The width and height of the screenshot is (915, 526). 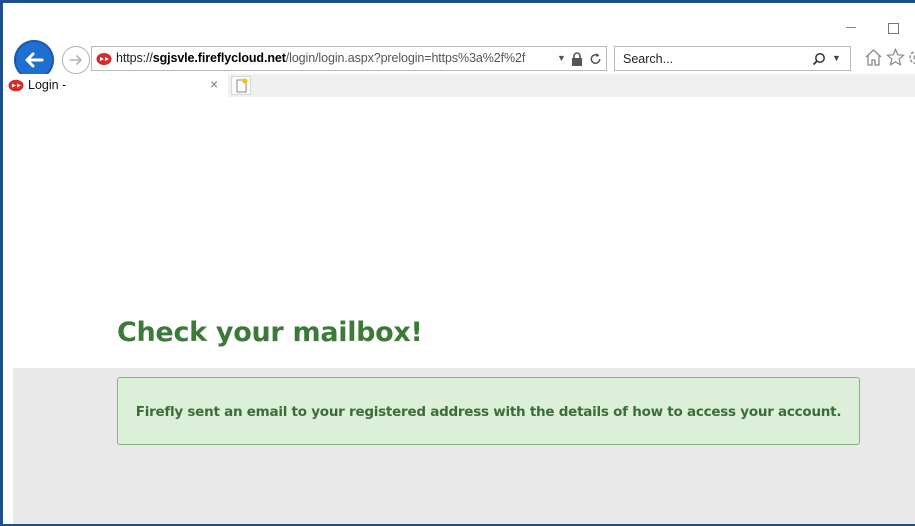 I want to click on firefly-tab-icon, so click(x=16, y=85).